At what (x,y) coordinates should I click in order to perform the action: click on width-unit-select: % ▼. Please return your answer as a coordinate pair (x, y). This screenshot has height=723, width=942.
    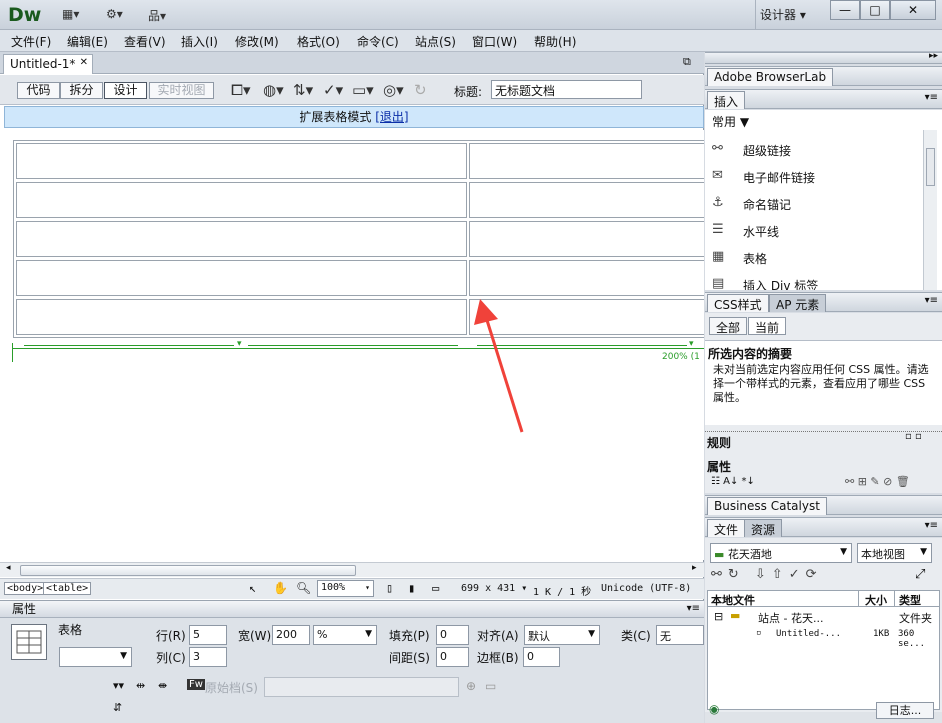
    Looking at the image, I should click on (345, 635).